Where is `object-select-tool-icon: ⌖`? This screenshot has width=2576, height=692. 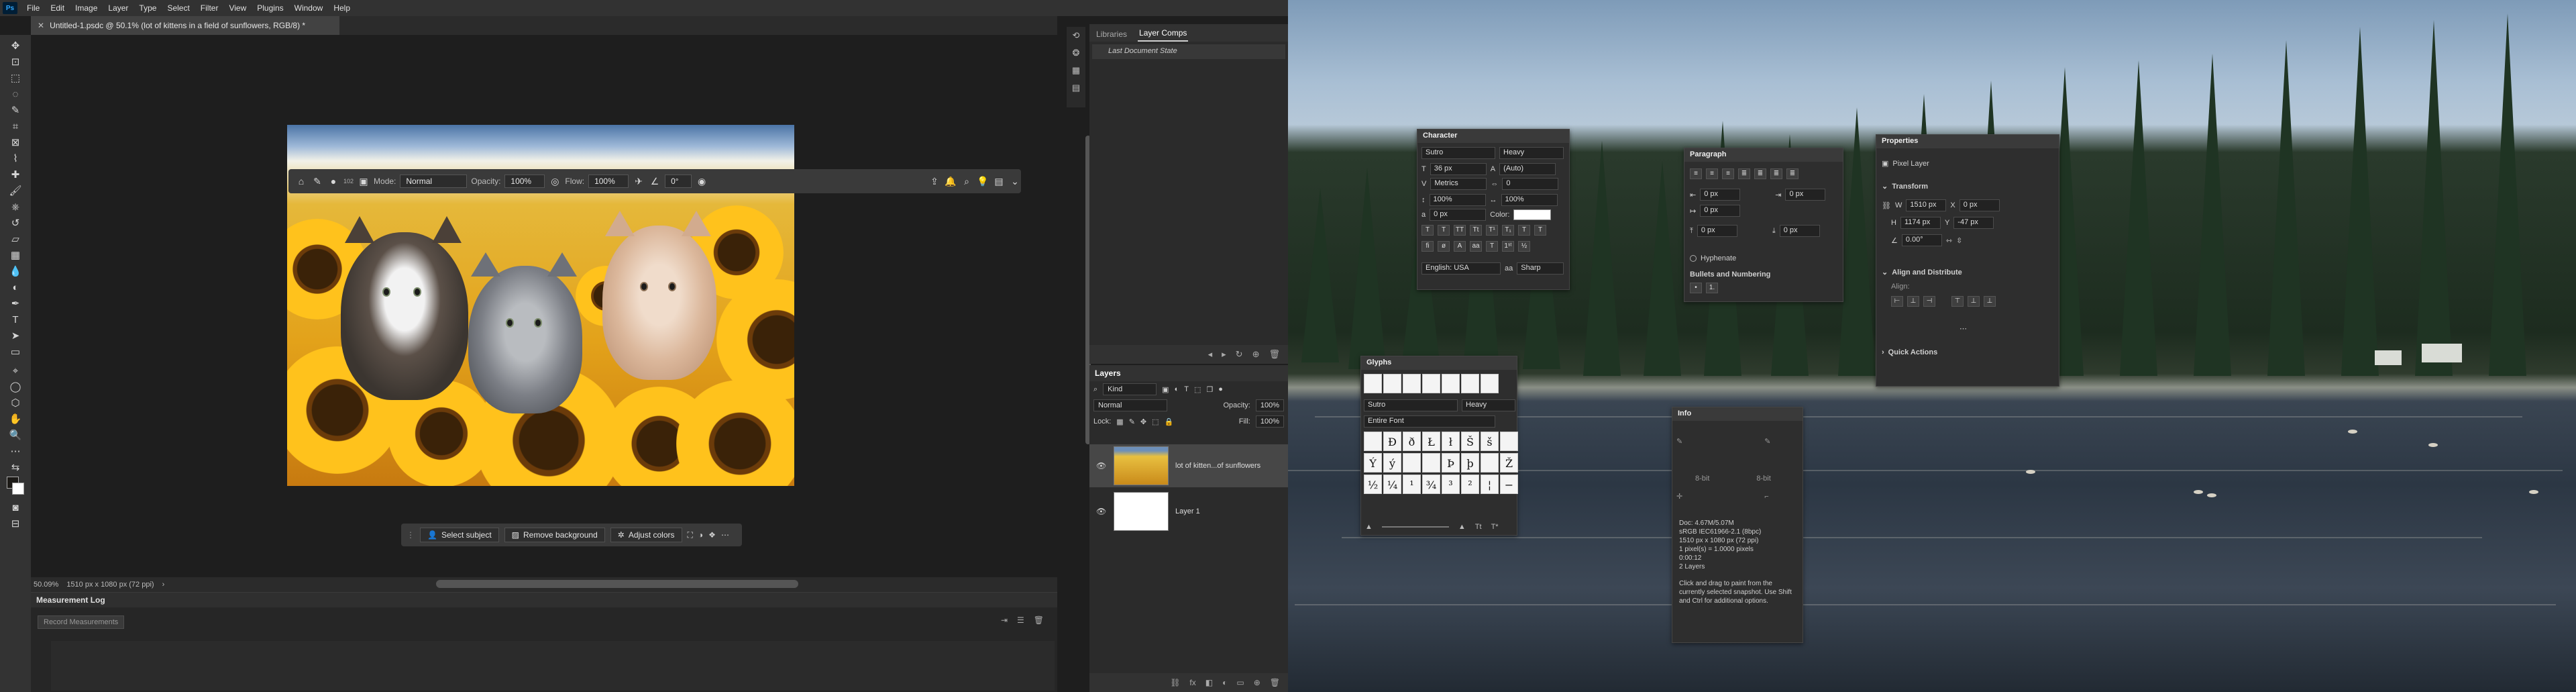
object-select-tool-icon: ⌖ is located at coordinates (15, 372).